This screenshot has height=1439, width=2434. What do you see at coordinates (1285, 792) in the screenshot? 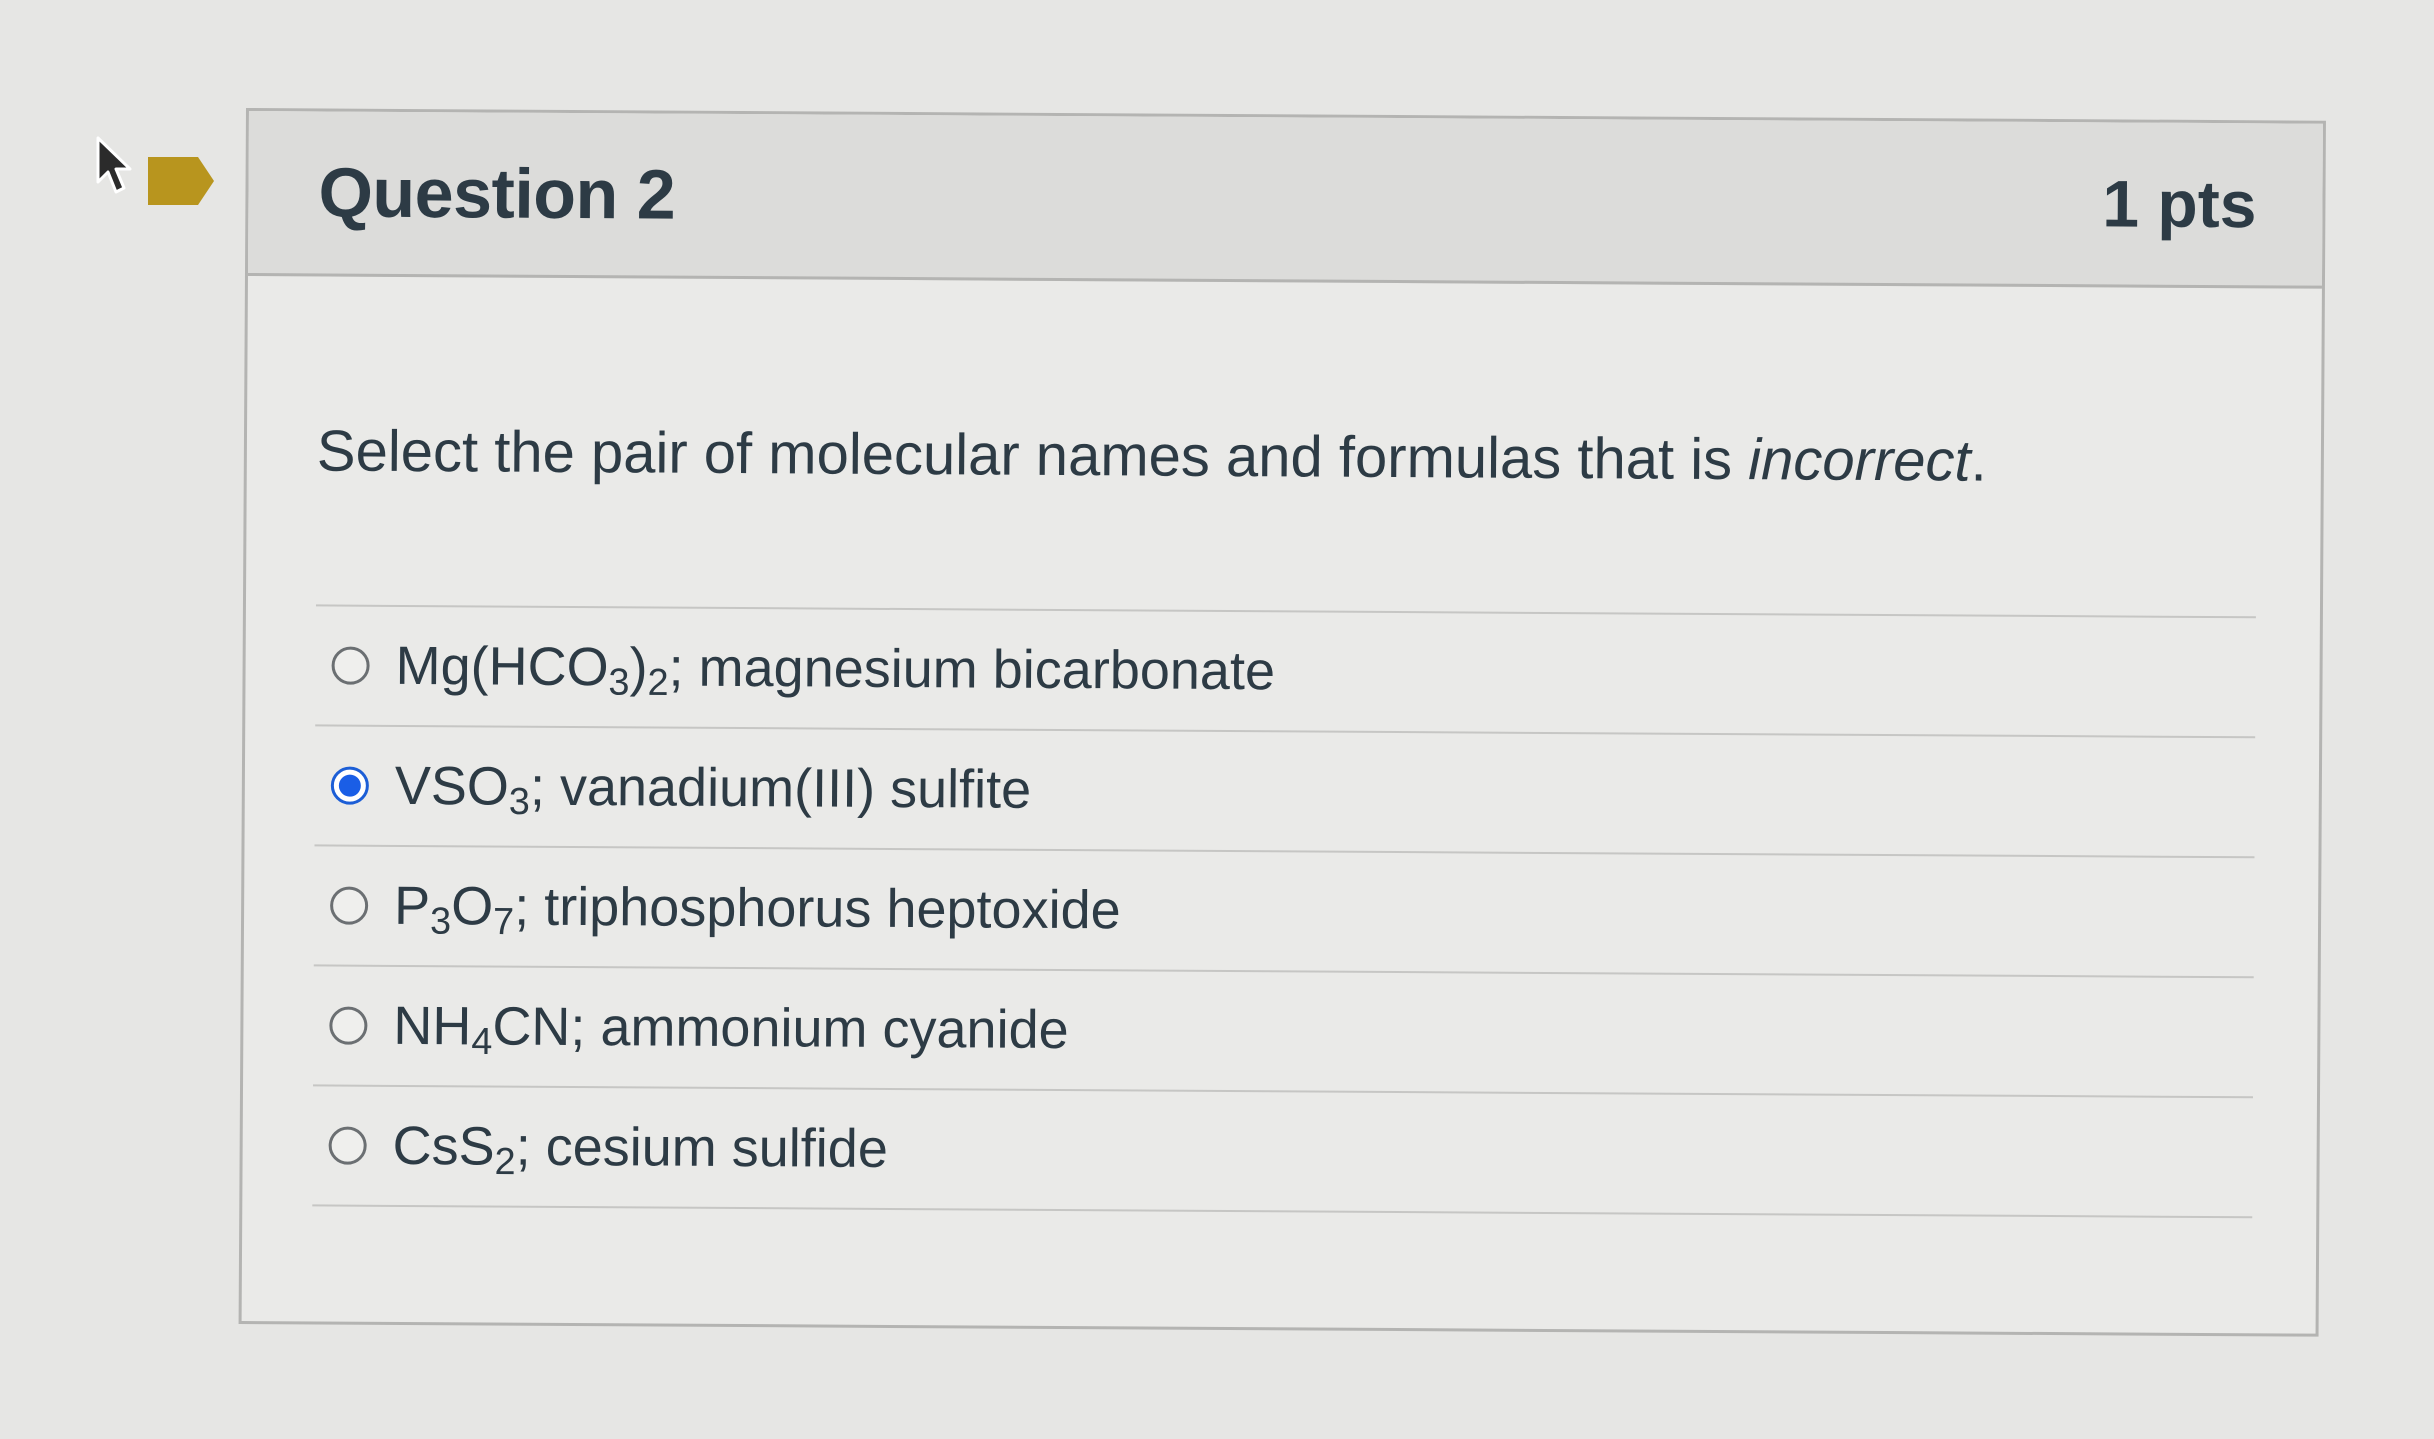
I see `answer-option: VSO3; vanadium(III) sulfite` at bounding box center [1285, 792].